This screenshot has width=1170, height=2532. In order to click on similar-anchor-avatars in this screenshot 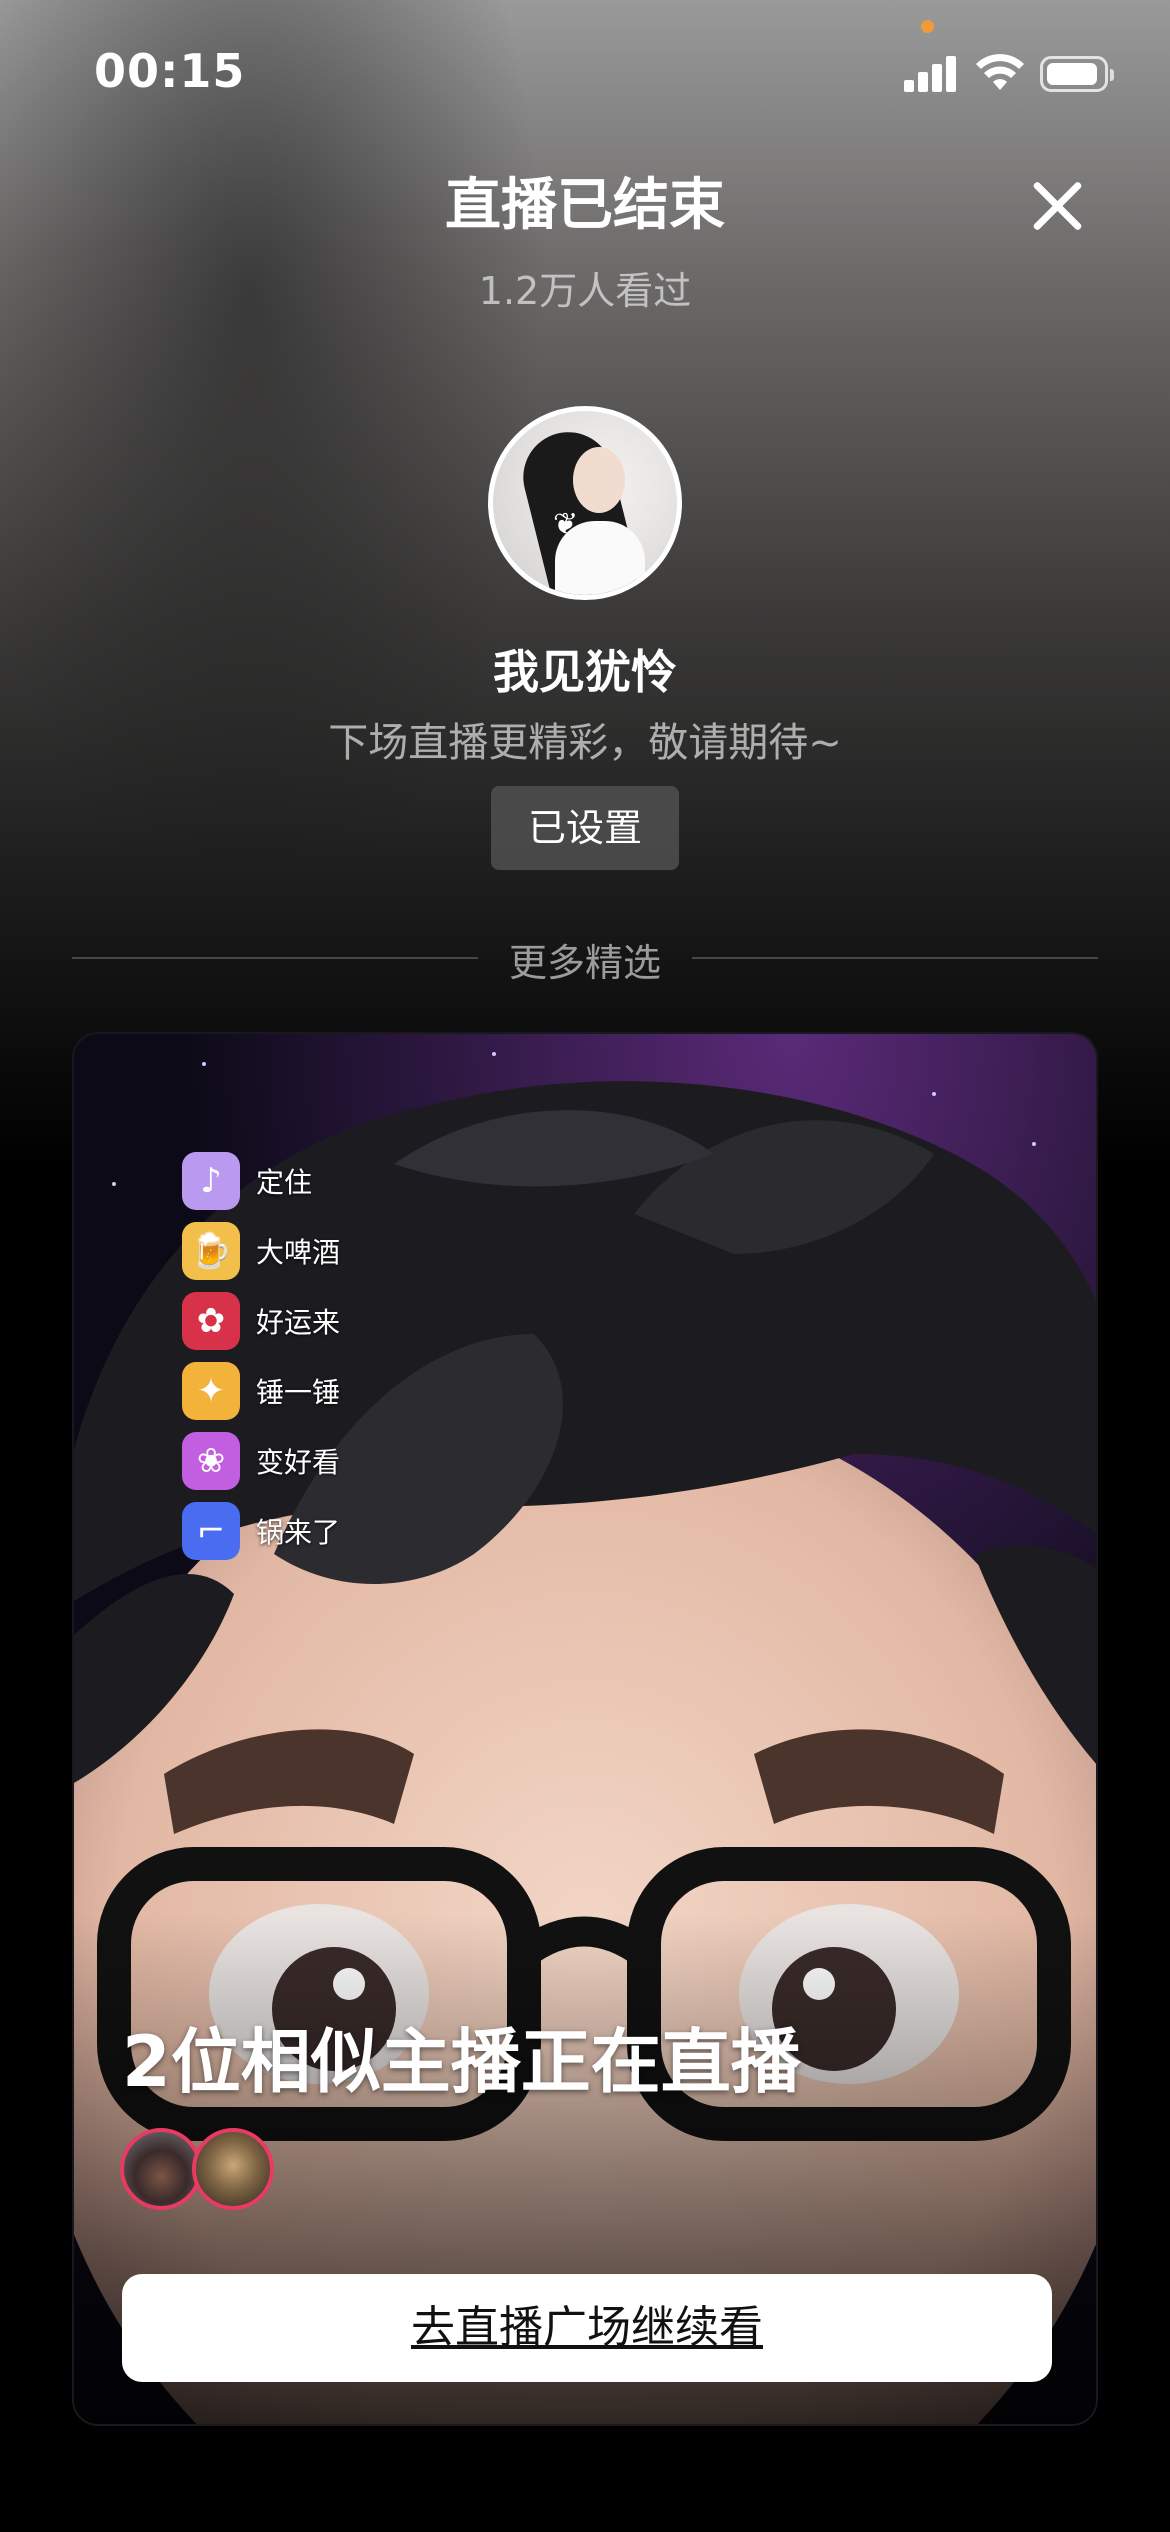, I will do `click(200, 2169)`.